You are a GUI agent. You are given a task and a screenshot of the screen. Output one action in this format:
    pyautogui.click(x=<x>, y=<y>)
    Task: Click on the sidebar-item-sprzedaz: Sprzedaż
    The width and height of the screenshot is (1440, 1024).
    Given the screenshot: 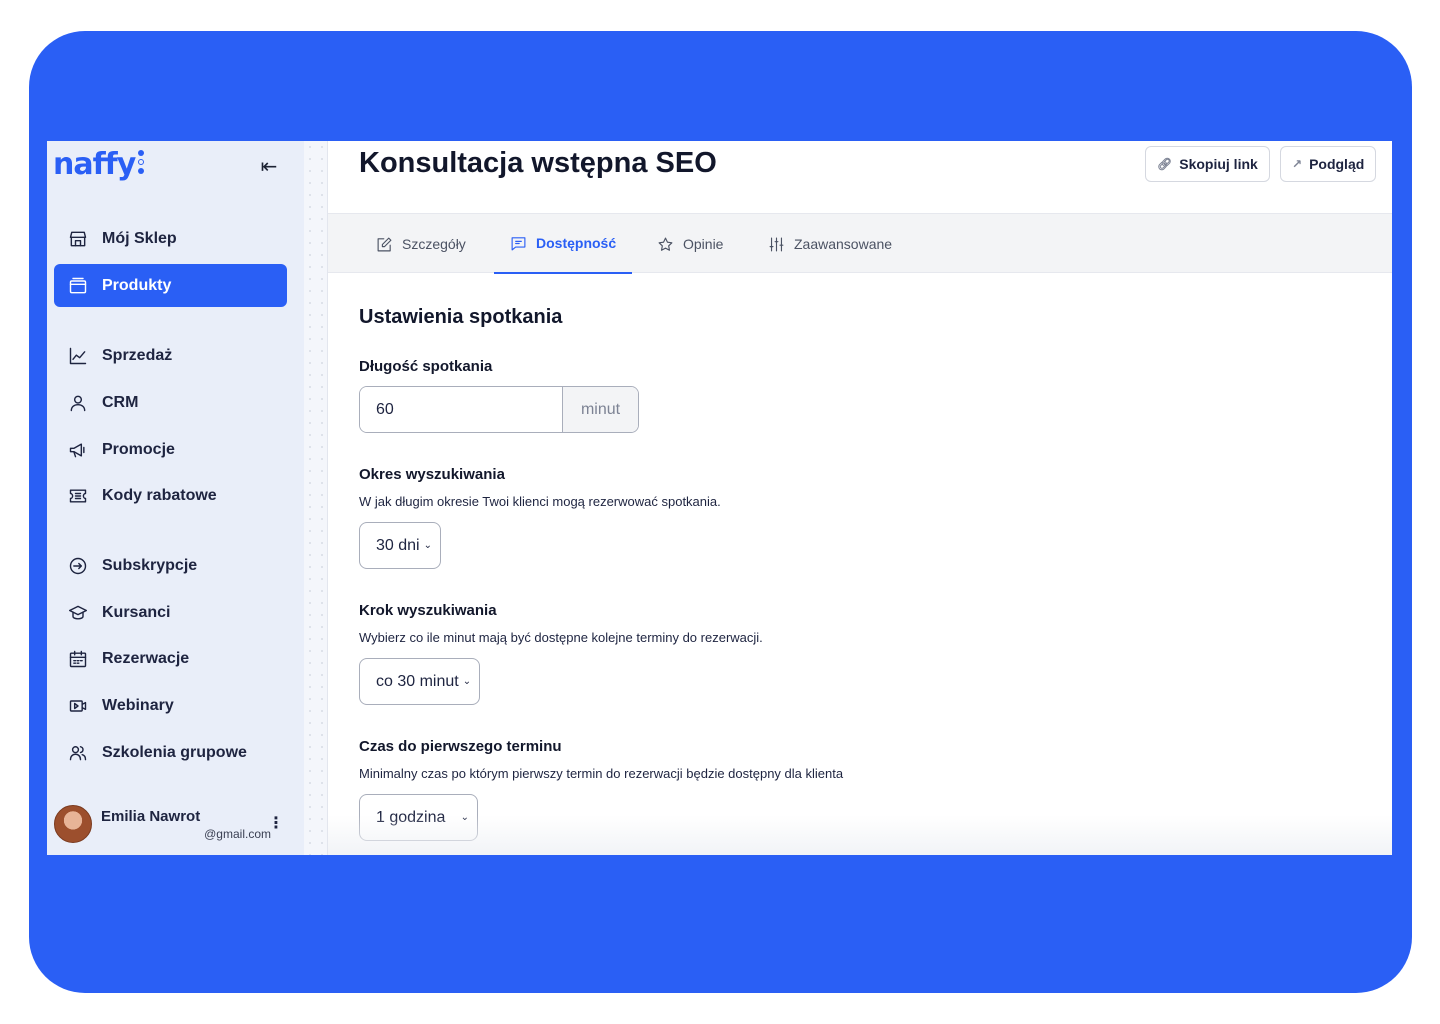 What is the action you would take?
    pyautogui.click(x=170, y=355)
    